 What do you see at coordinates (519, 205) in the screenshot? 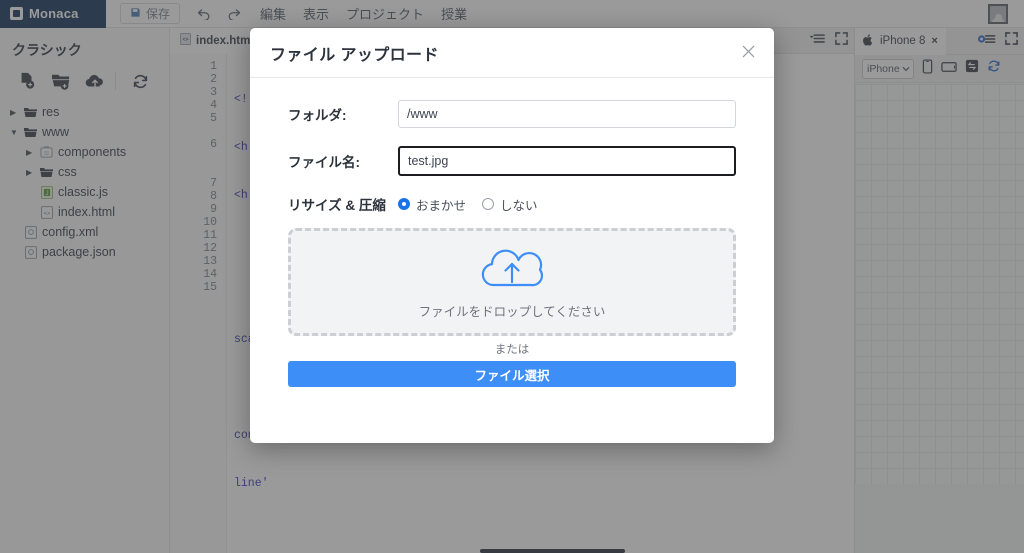
I see `resize-option-none-label: しない` at bounding box center [519, 205].